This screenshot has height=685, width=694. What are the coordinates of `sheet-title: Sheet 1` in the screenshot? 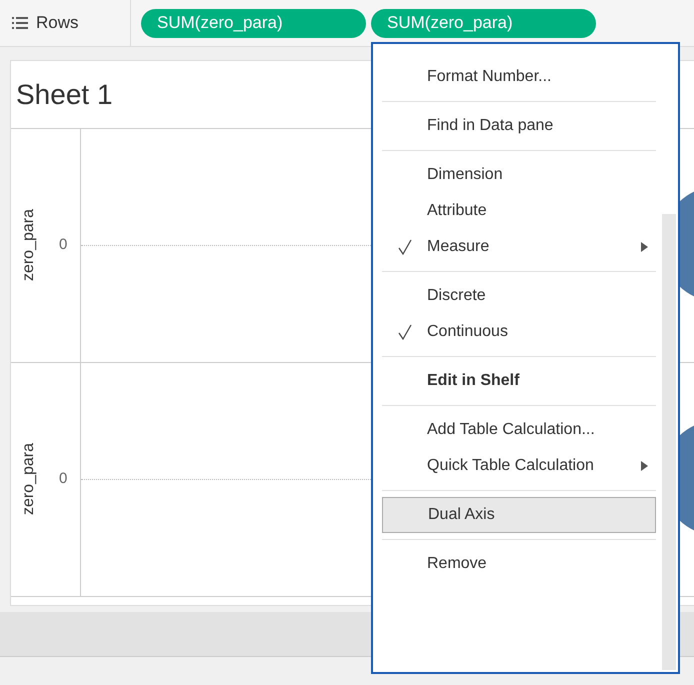 It's located at (64, 95).